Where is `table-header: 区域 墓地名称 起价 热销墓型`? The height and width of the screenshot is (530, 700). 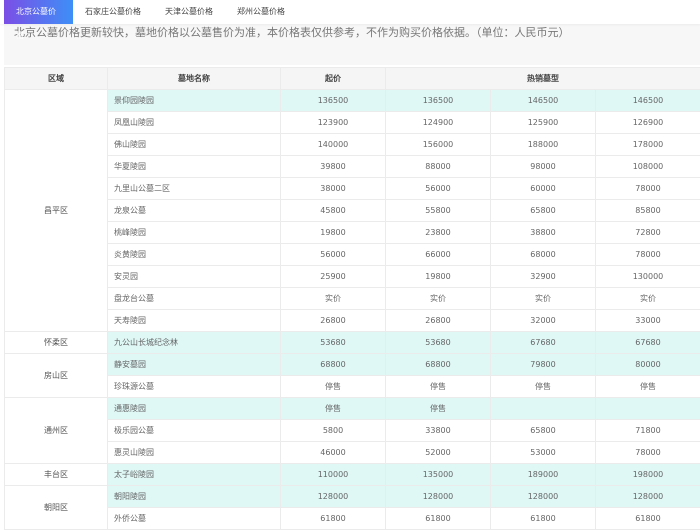 table-header: 区域 墓地名称 起价 热销墓型 is located at coordinates (352, 78).